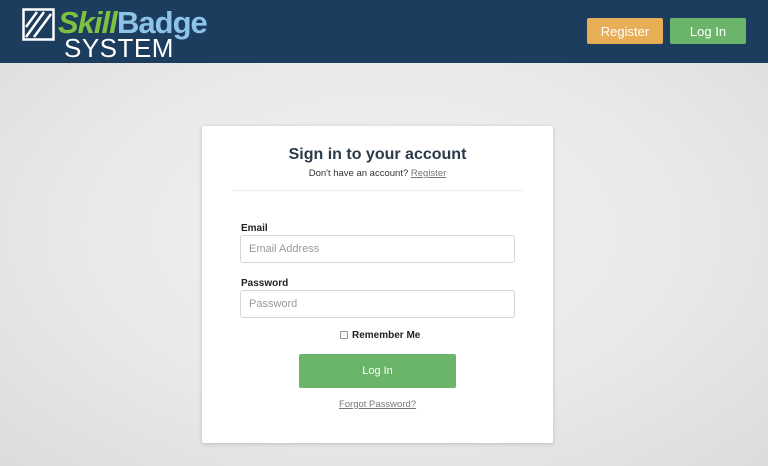  Describe the element at coordinates (359, 173) in the screenshot. I see `signup-prompt-text: Don't have an account?` at that location.